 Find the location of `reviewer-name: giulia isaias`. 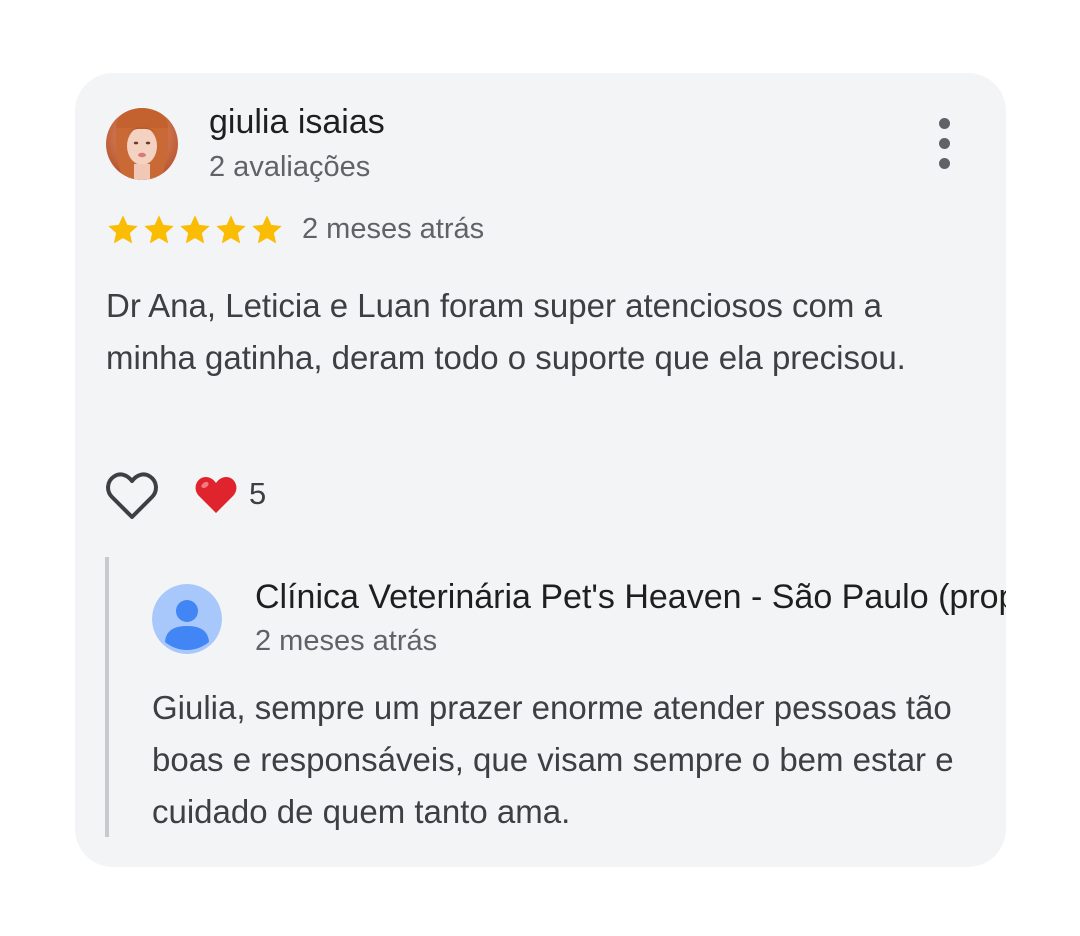

reviewer-name: giulia isaias is located at coordinates (297, 122).